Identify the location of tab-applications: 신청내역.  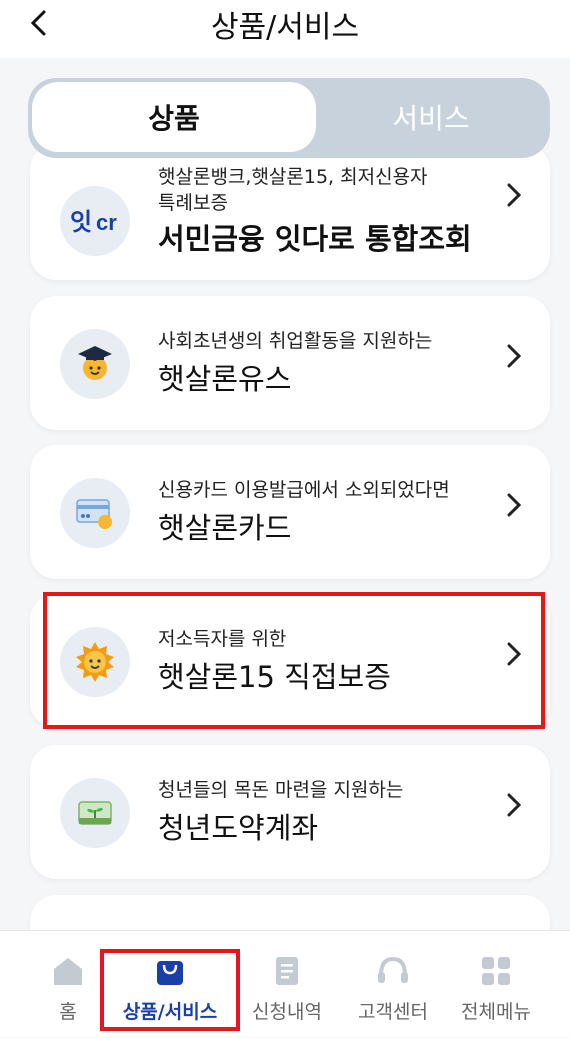
(287, 984).